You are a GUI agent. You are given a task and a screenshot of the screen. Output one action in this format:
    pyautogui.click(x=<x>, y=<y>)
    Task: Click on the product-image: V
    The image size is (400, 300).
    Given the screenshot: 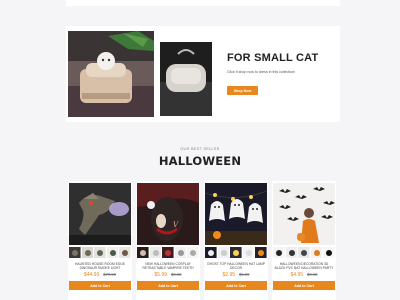 What is the action you would take?
    pyautogui.click(x=168, y=214)
    